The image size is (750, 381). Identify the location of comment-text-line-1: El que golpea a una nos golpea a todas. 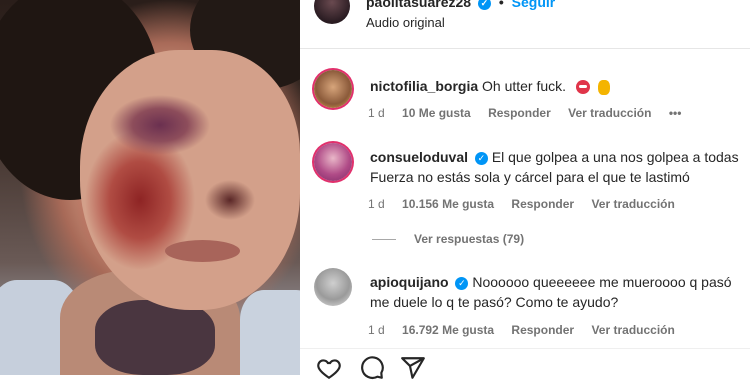
(615, 157).